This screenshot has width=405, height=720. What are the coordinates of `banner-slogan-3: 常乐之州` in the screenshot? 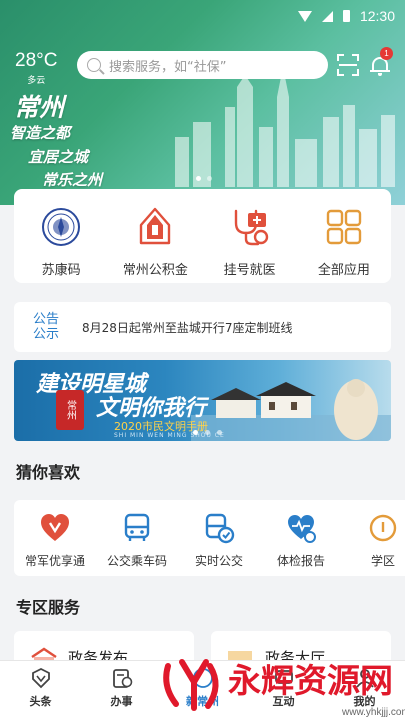 It's located at (72, 180).